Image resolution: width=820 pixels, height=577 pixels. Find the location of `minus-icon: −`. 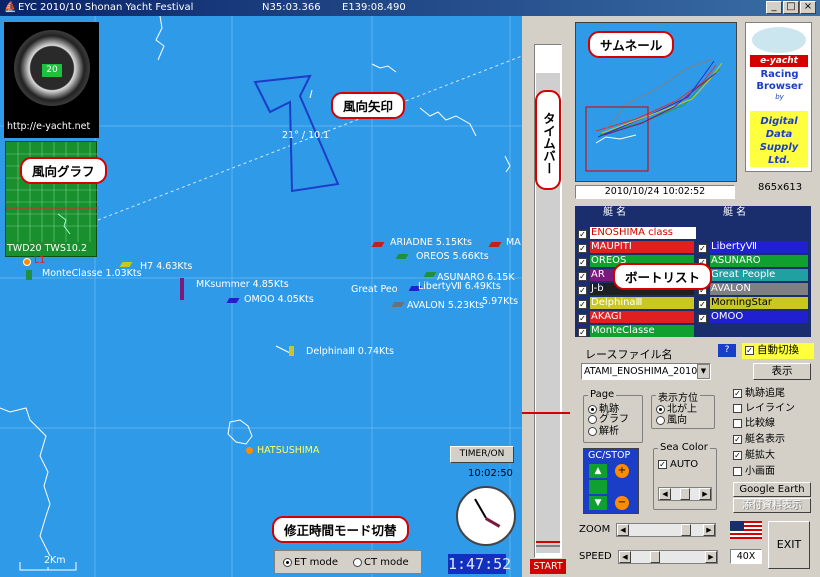

minus-icon: − is located at coordinates (622, 503).